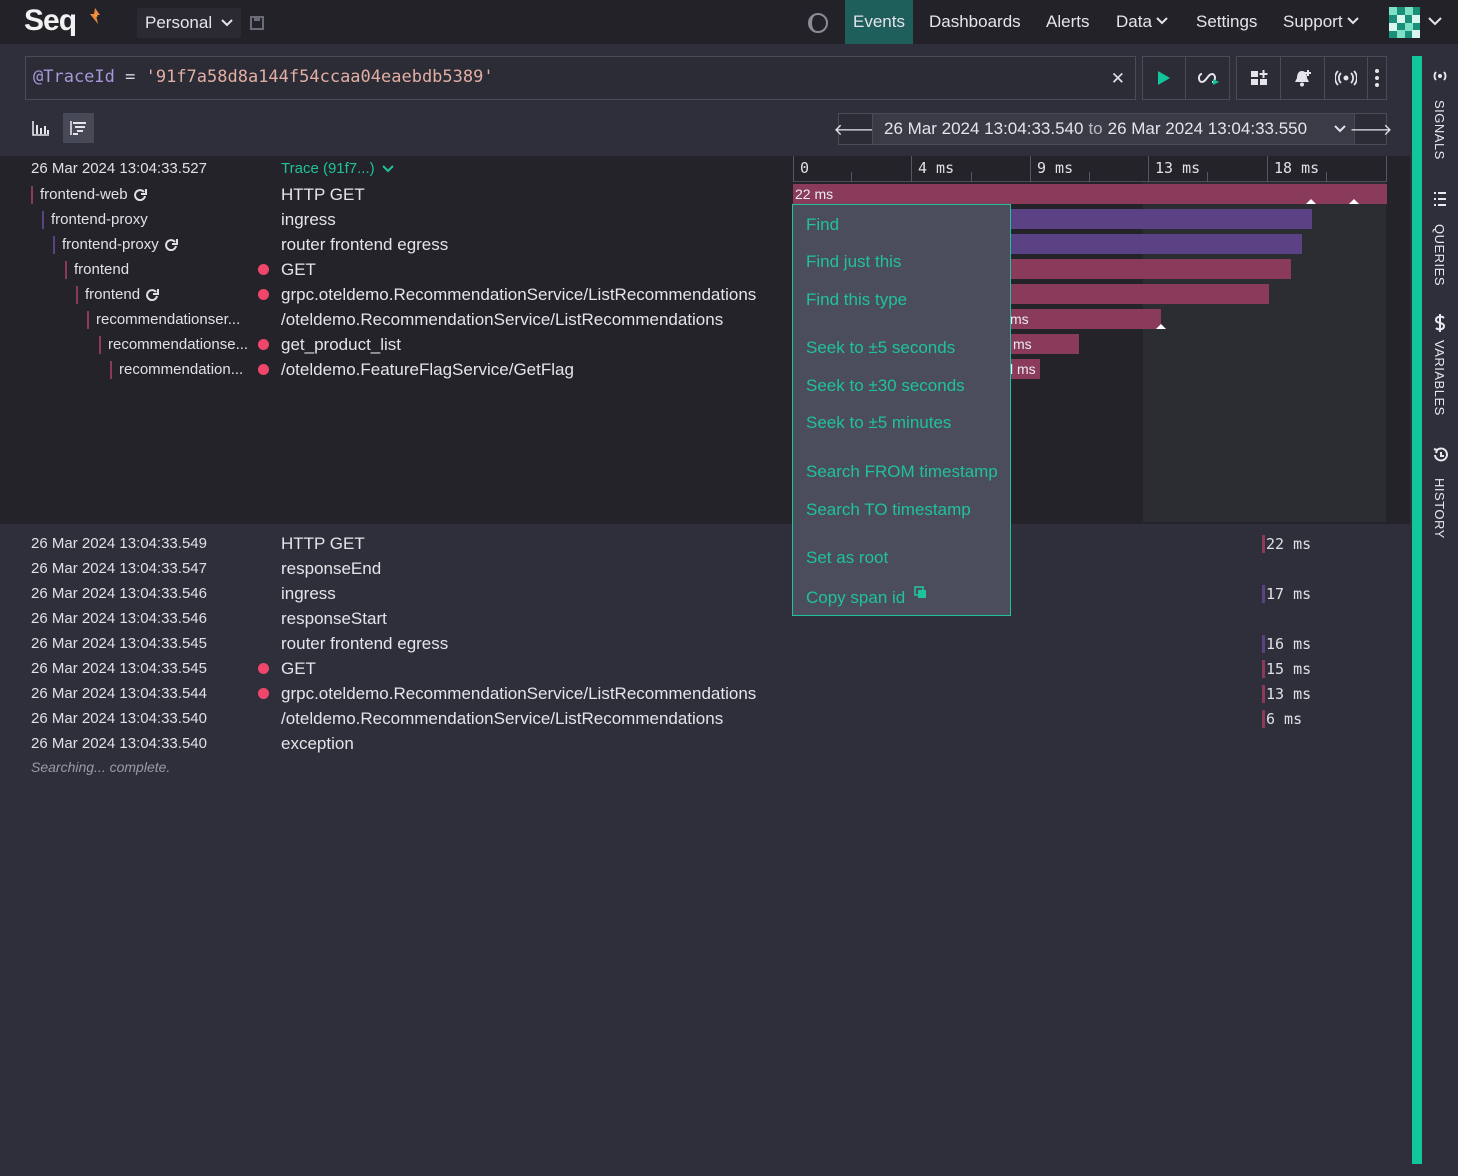 This screenshot has width=1458, height=1176. Describe the element at coordinates (1404, 22) in the screenshot. I see `user-avatar` at that location.